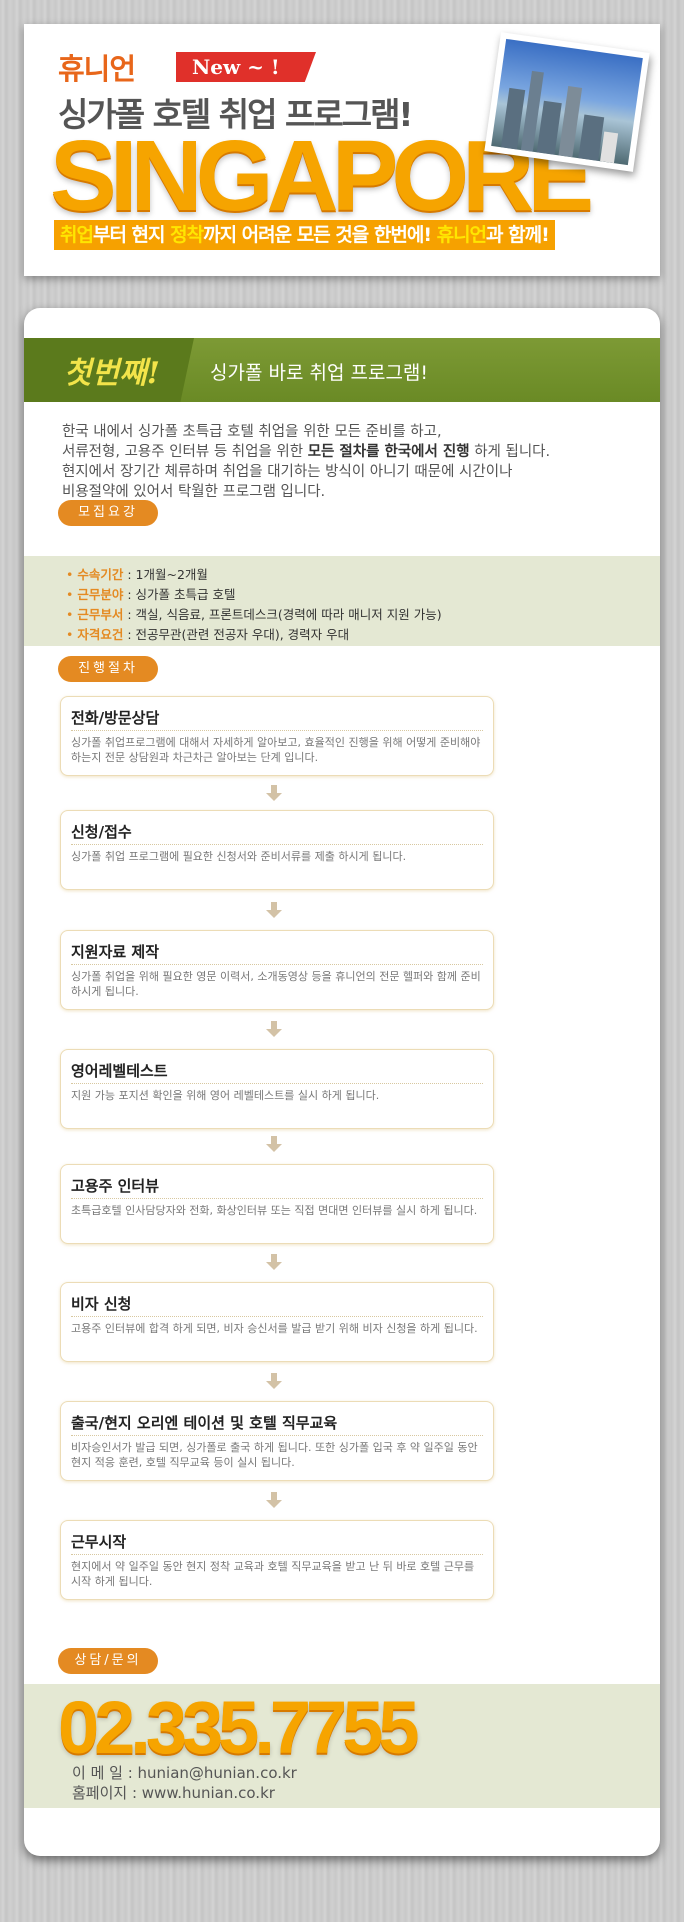 The image size is (684, 1922). What do you see at coordinates (100, 594) in the screenshot?
I see `requirement-key: 근무분야` at bounding box center [100, 594].